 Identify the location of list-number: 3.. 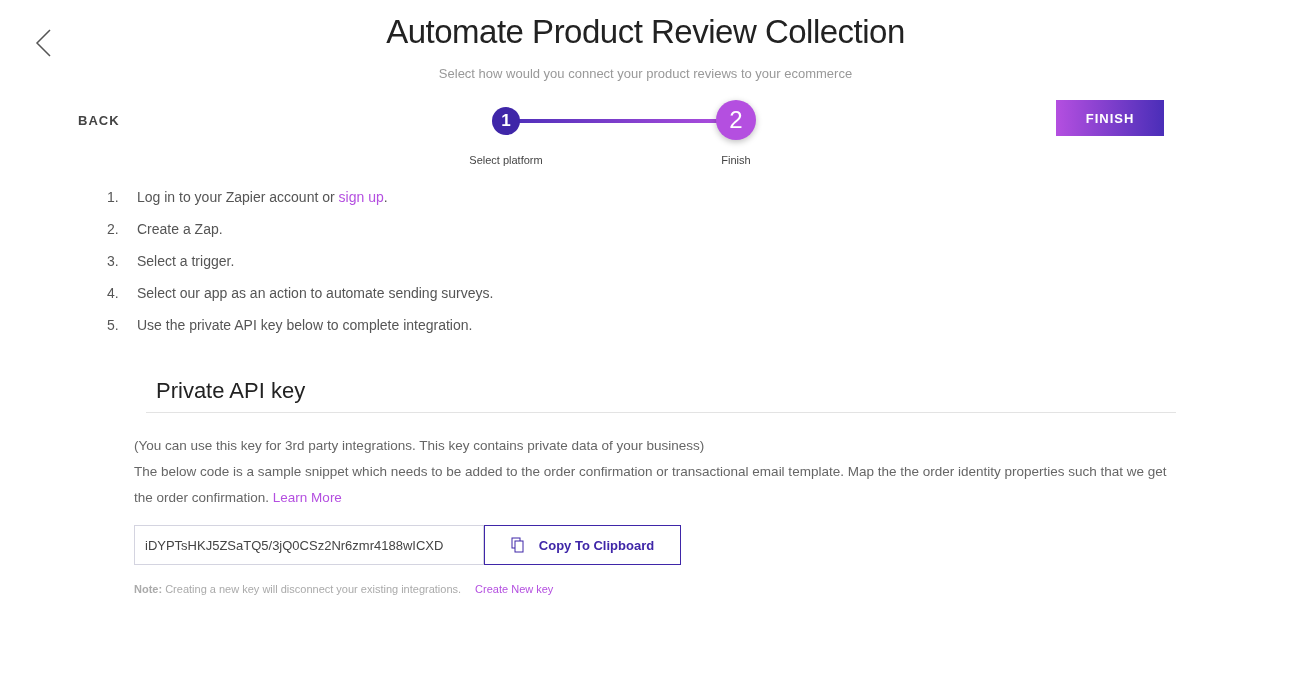
(113, 261).